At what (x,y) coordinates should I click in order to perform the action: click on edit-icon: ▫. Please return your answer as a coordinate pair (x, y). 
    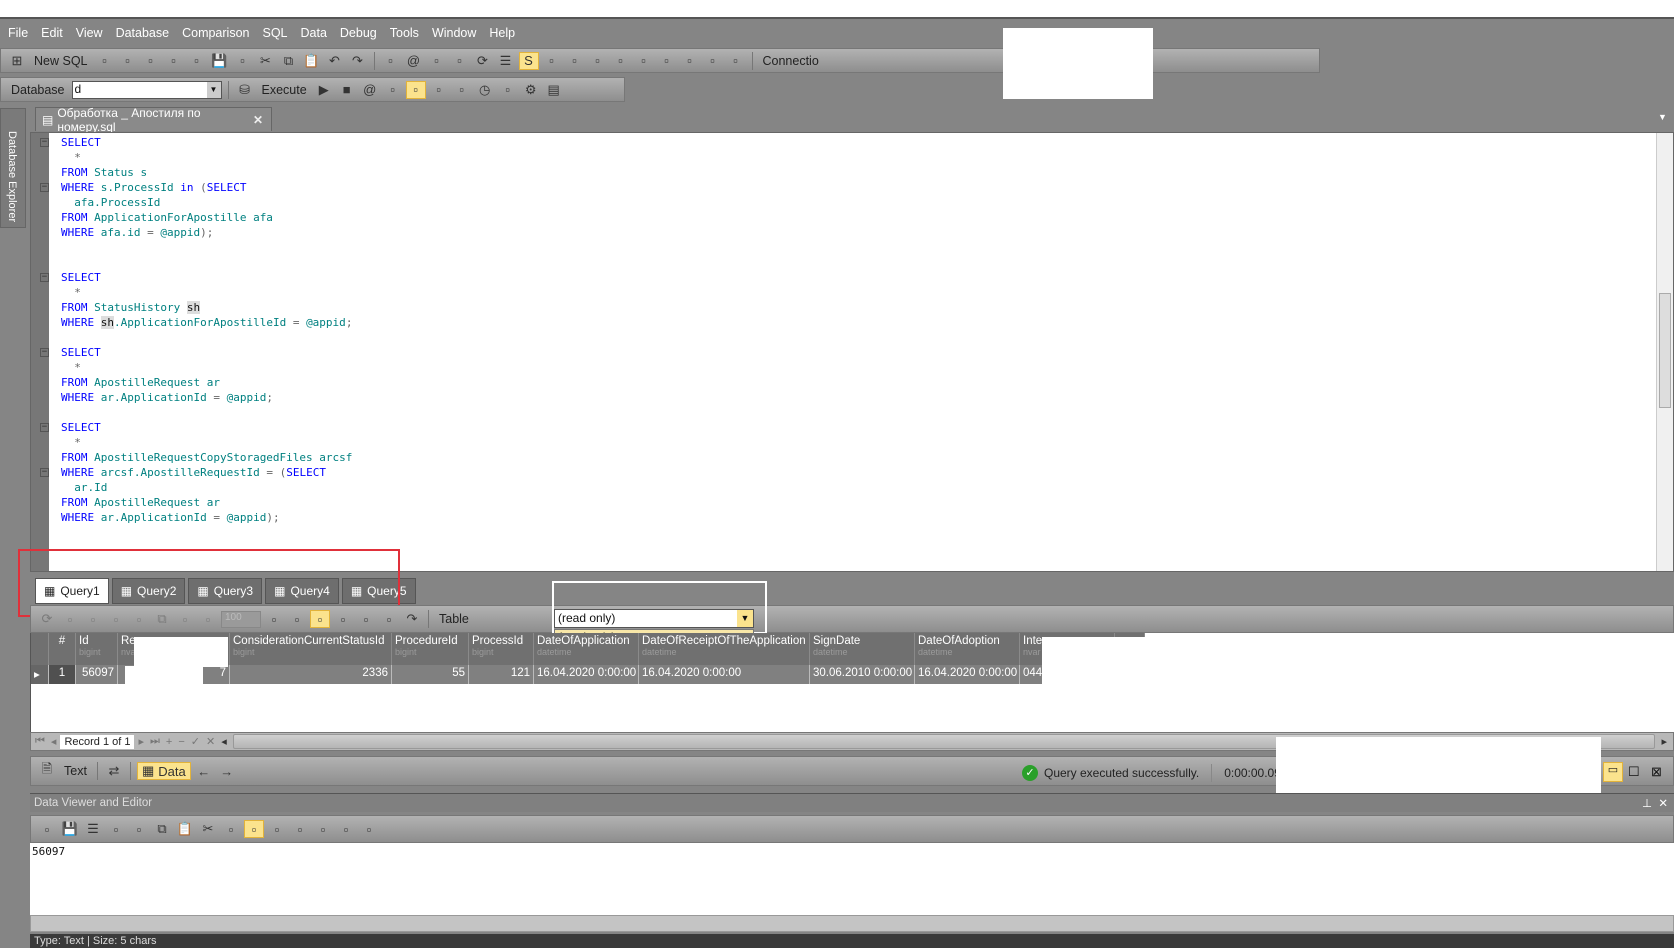
    Looking at the image, I should click on (93, 619).